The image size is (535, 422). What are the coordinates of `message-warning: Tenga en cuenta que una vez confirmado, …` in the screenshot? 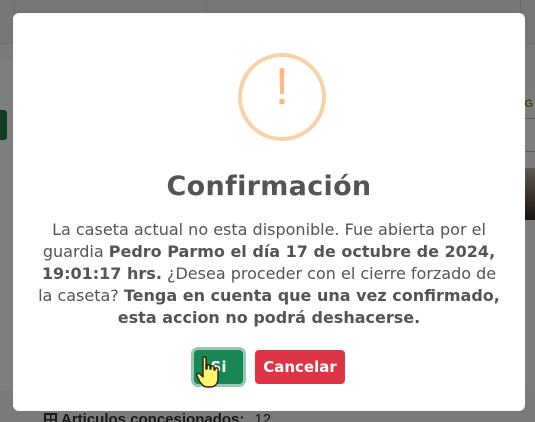 It's located at (308, 306).